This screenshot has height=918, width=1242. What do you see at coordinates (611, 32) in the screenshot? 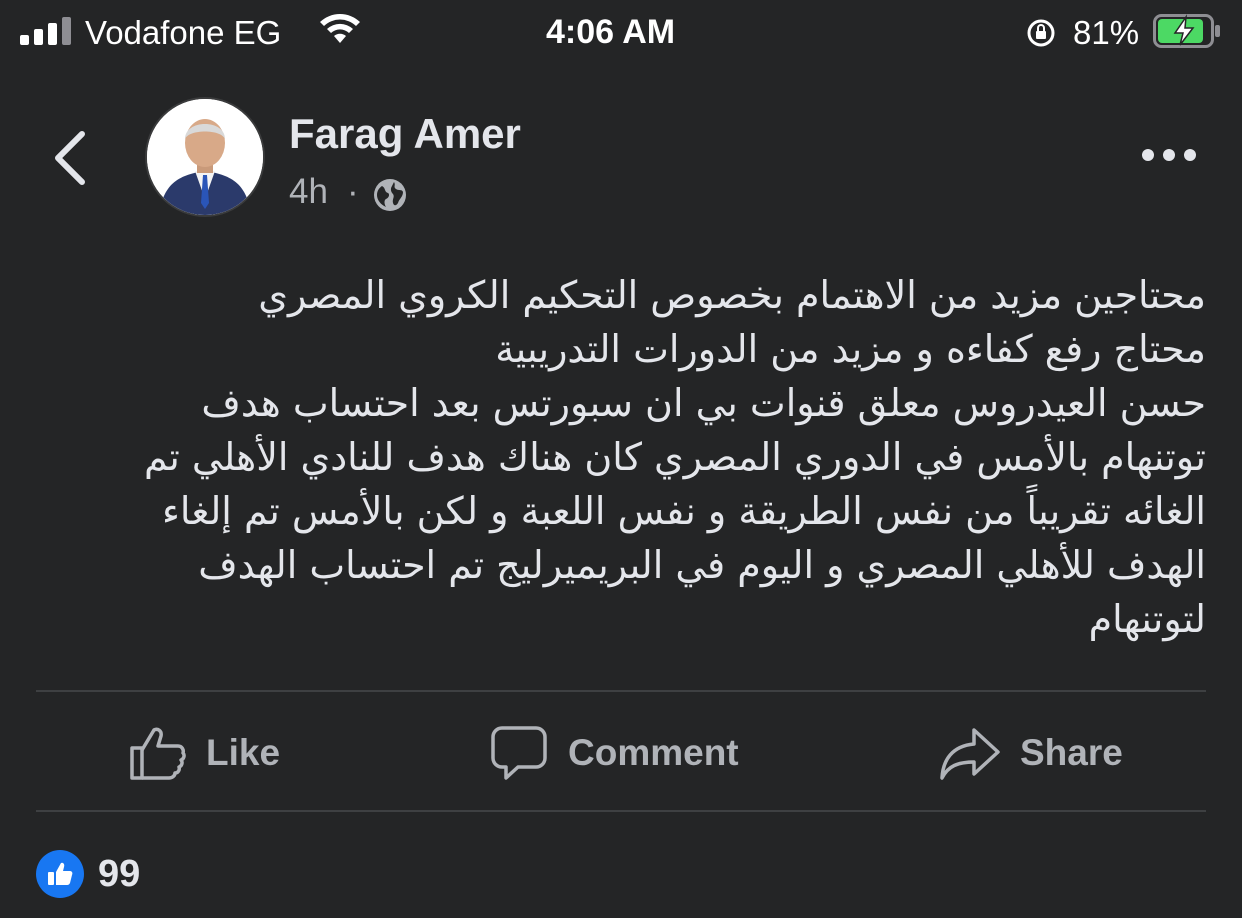
I see `clock-time: 4:06 AM` at bounding box center [611, 32].